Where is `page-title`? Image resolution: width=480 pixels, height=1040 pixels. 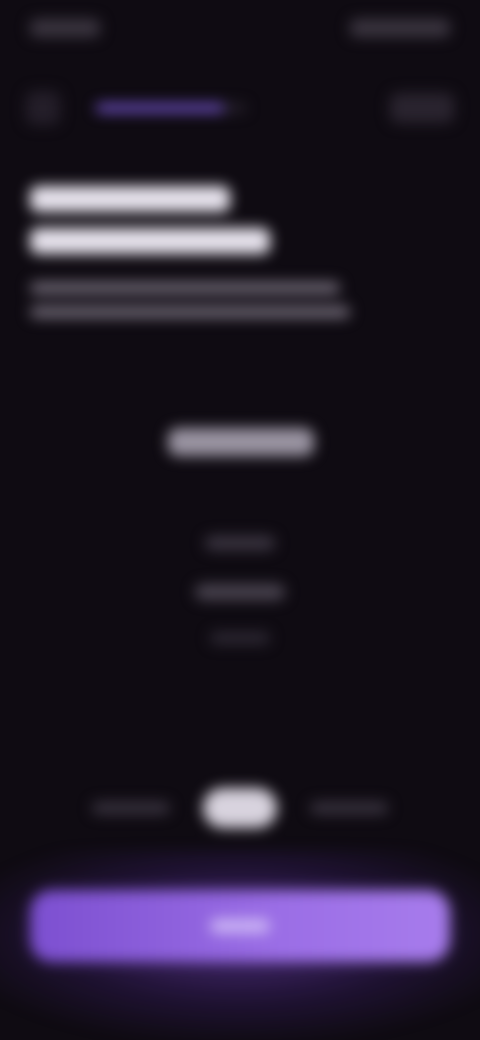 page-title is located at coordinates (180, 228).